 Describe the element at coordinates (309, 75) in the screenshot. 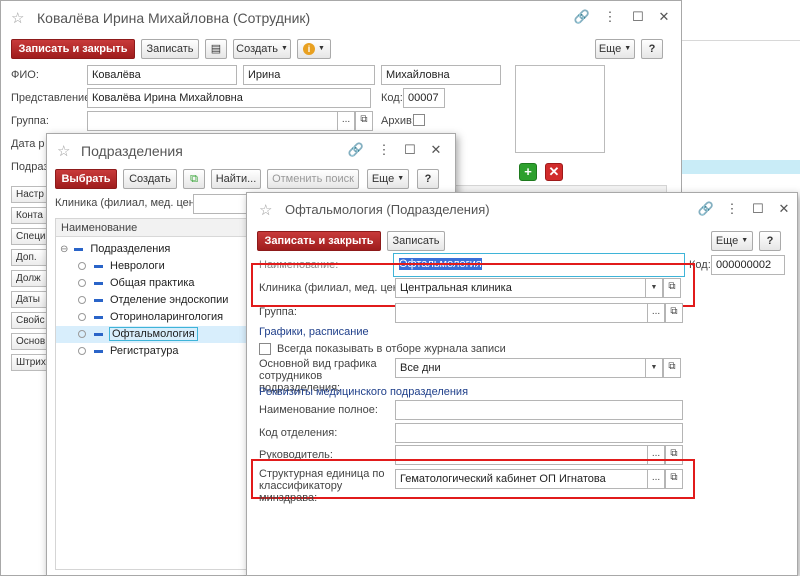

I see `first-name-field: Ирина` at that location.